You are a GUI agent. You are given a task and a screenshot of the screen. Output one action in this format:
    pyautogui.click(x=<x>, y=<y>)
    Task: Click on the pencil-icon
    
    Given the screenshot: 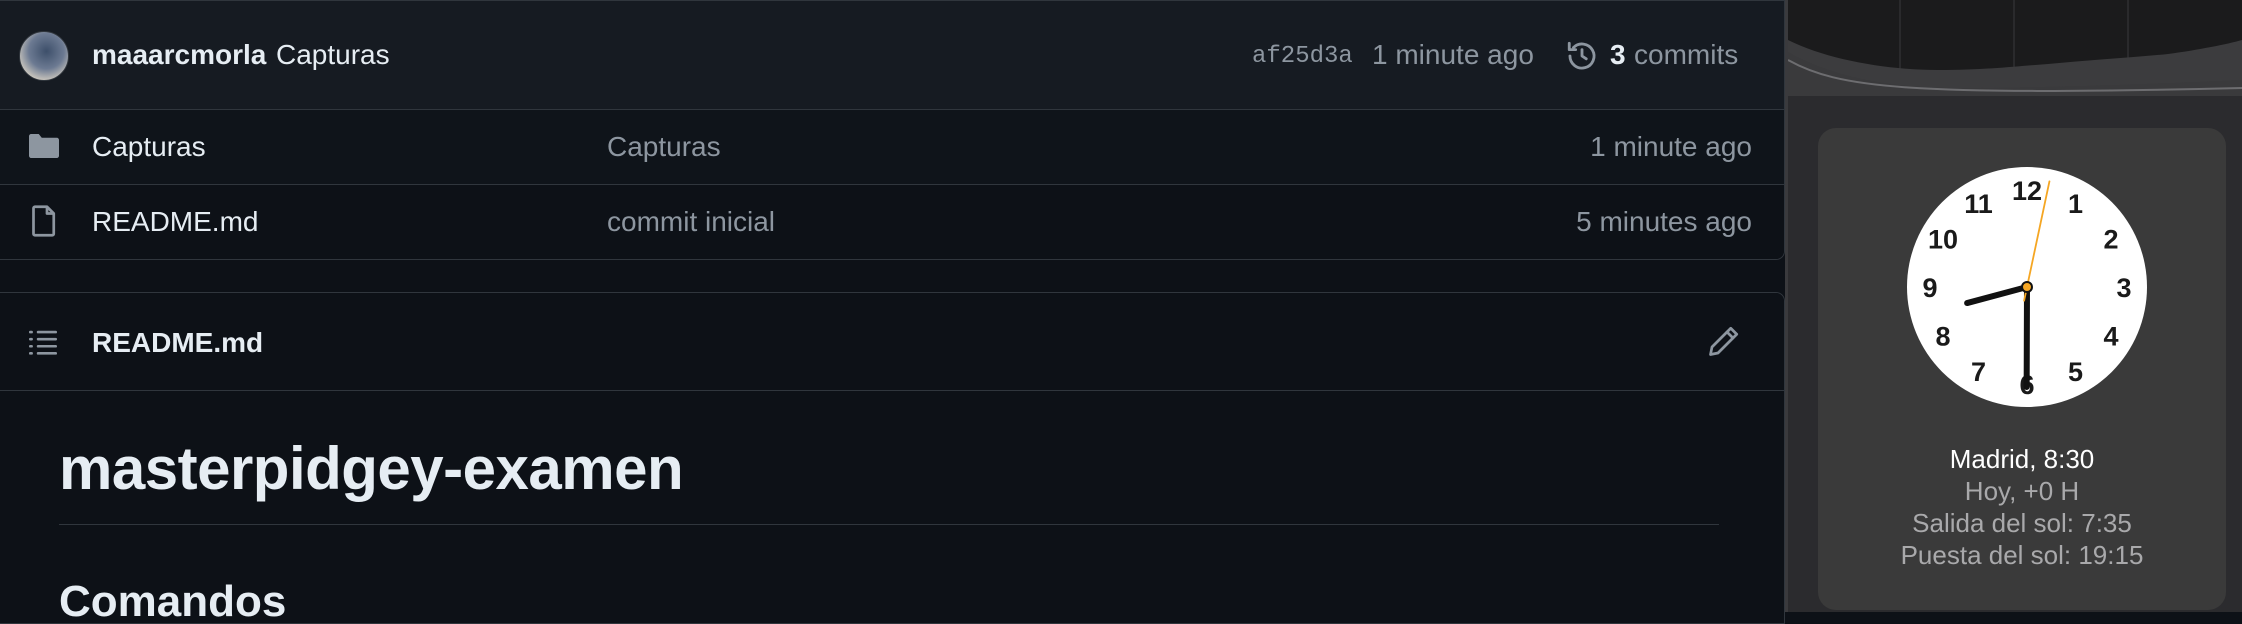 What is the action you would take?
    pyautogui.click(x=1724, y=341)
    